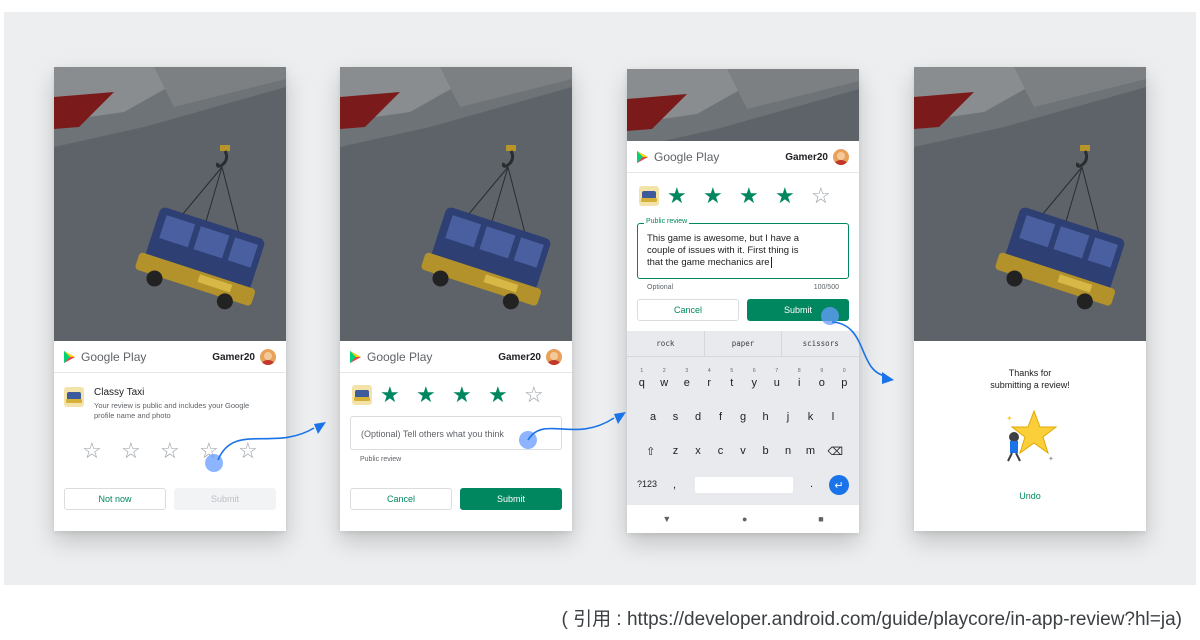  I want to click on key-g: g, so click(743, 417).